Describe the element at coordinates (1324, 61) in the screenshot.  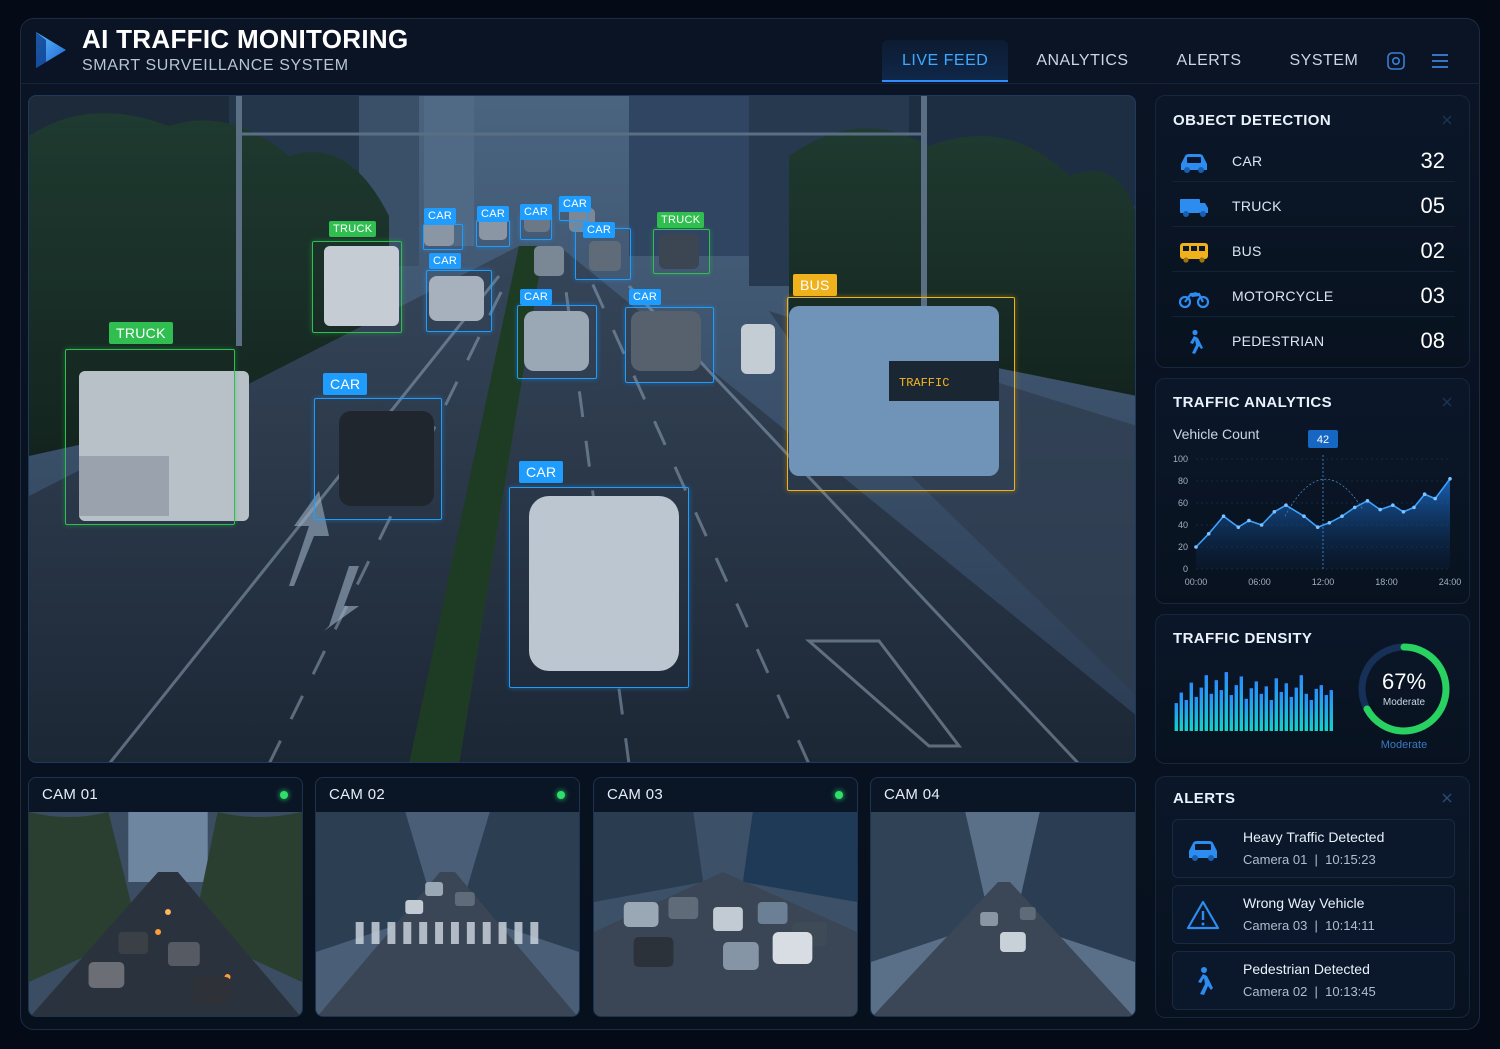
I see `tab-system: SYSTEM` at that location.